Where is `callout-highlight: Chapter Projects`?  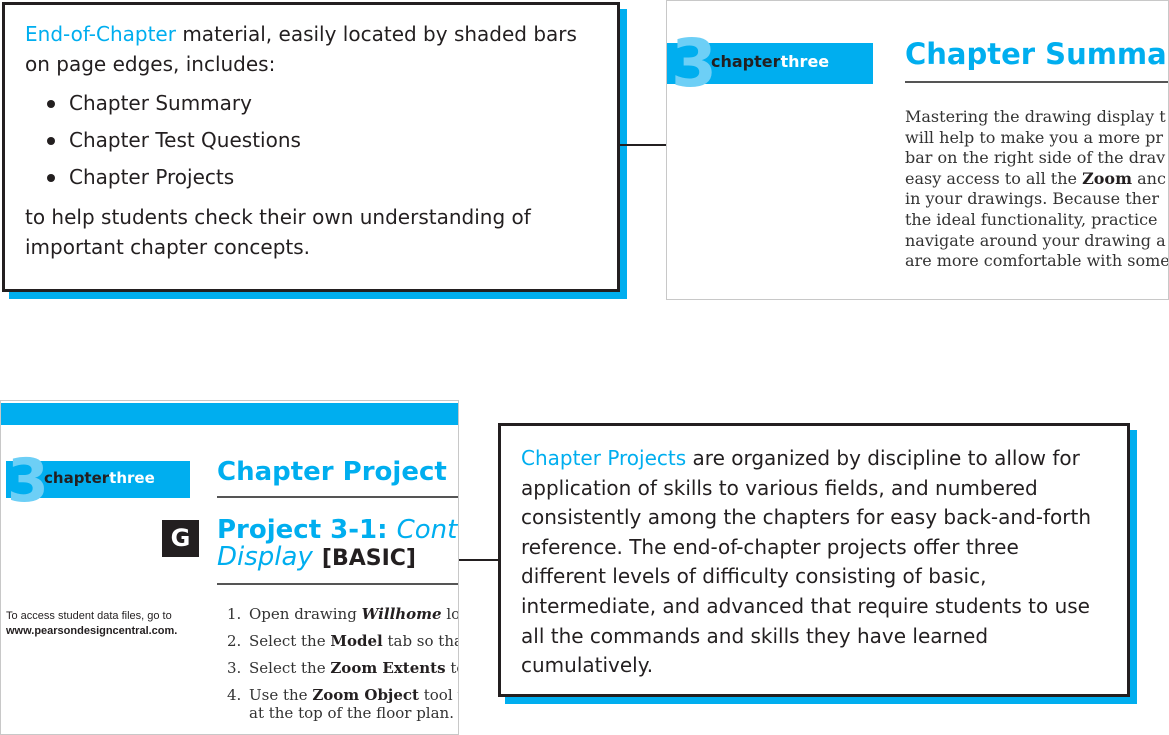 callout-highlight: Chapter Projects is located at coordinates (604, 458).